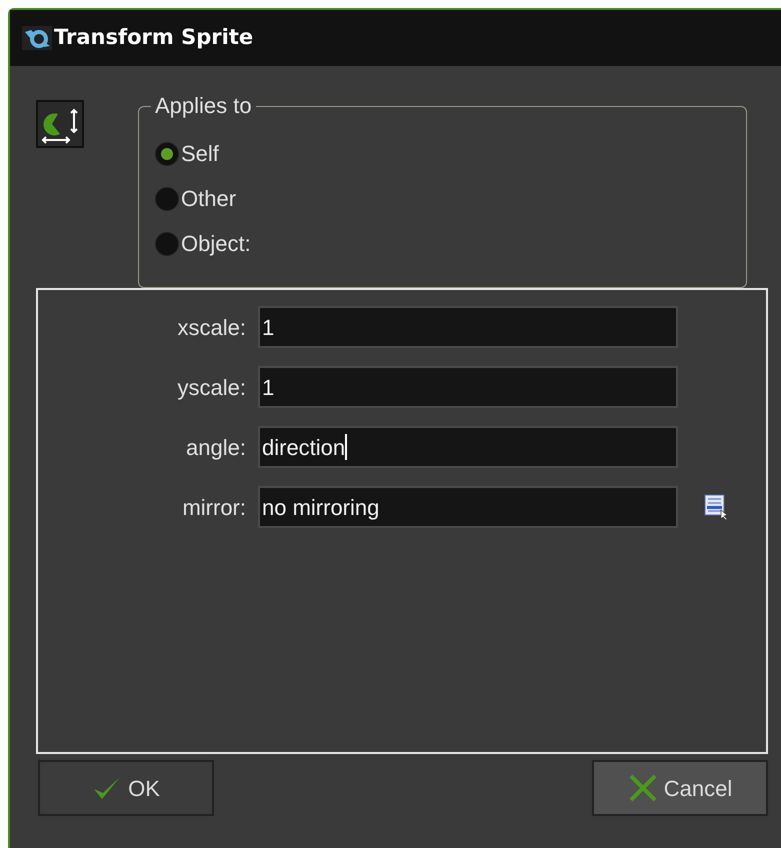  I want to click on cancel-button: Cancel, so click(680, 788).